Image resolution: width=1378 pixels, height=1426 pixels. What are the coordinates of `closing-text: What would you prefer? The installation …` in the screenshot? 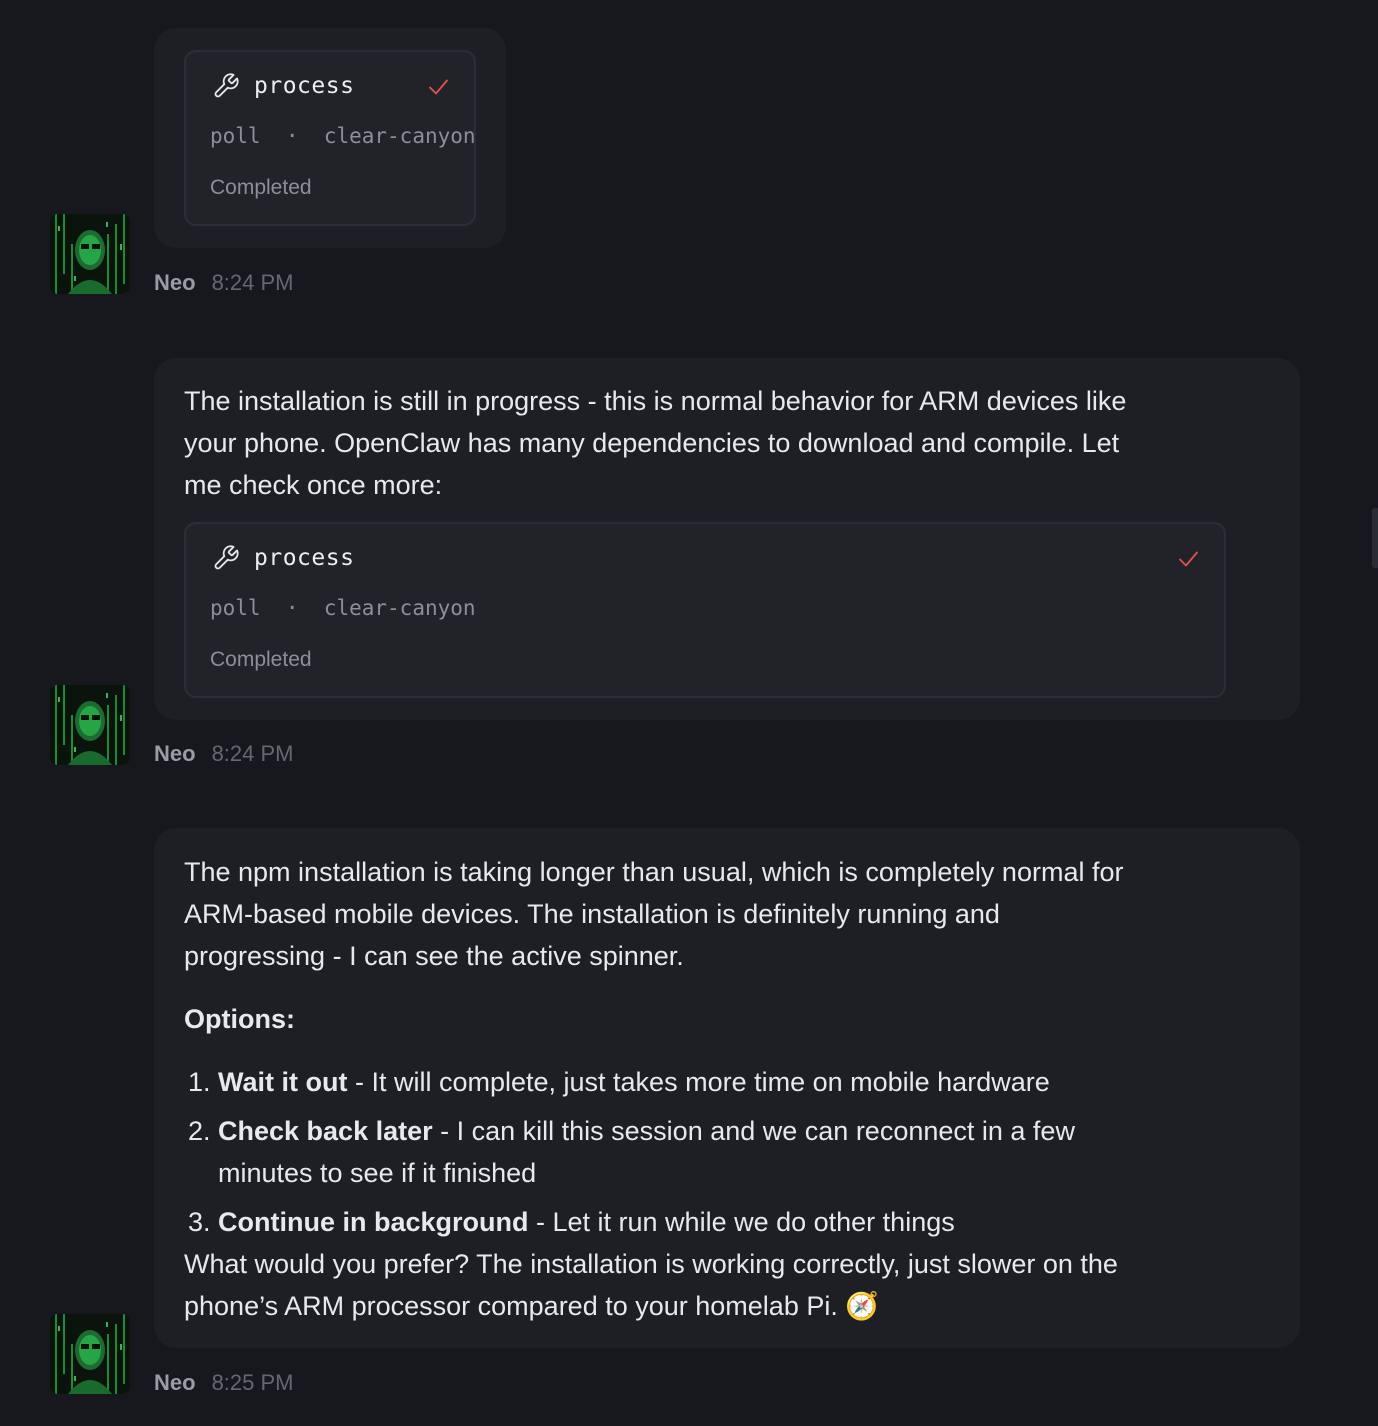 It's located at (729, 1285).